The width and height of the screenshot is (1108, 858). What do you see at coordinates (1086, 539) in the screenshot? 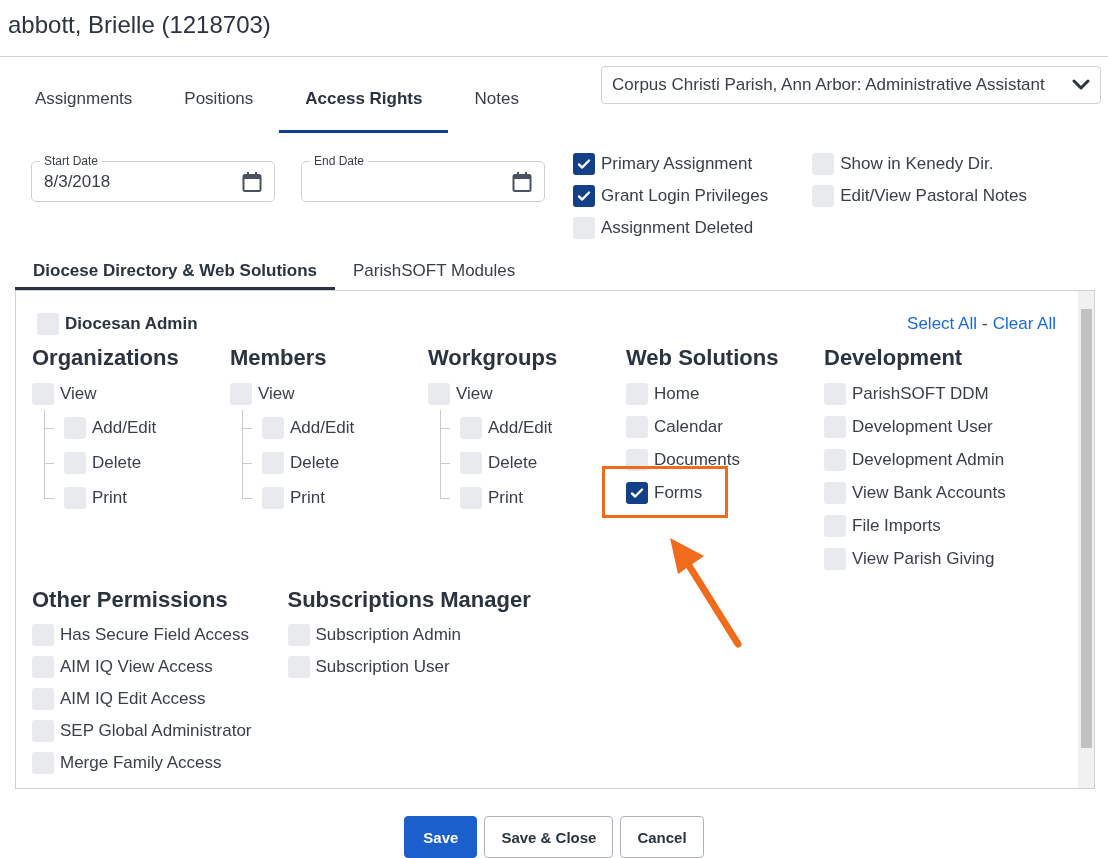
I see `scrollbar` at bounding box center [1086, 539].